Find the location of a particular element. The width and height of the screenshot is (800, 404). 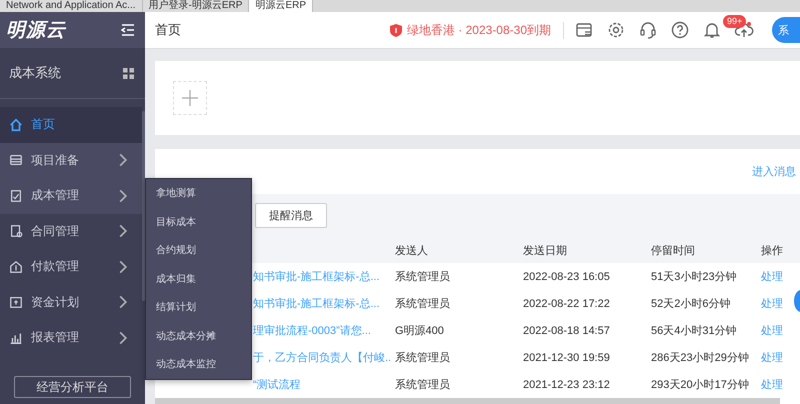

analysis-platform-button: 经营分析平台 is located at coordinates (72, 387).